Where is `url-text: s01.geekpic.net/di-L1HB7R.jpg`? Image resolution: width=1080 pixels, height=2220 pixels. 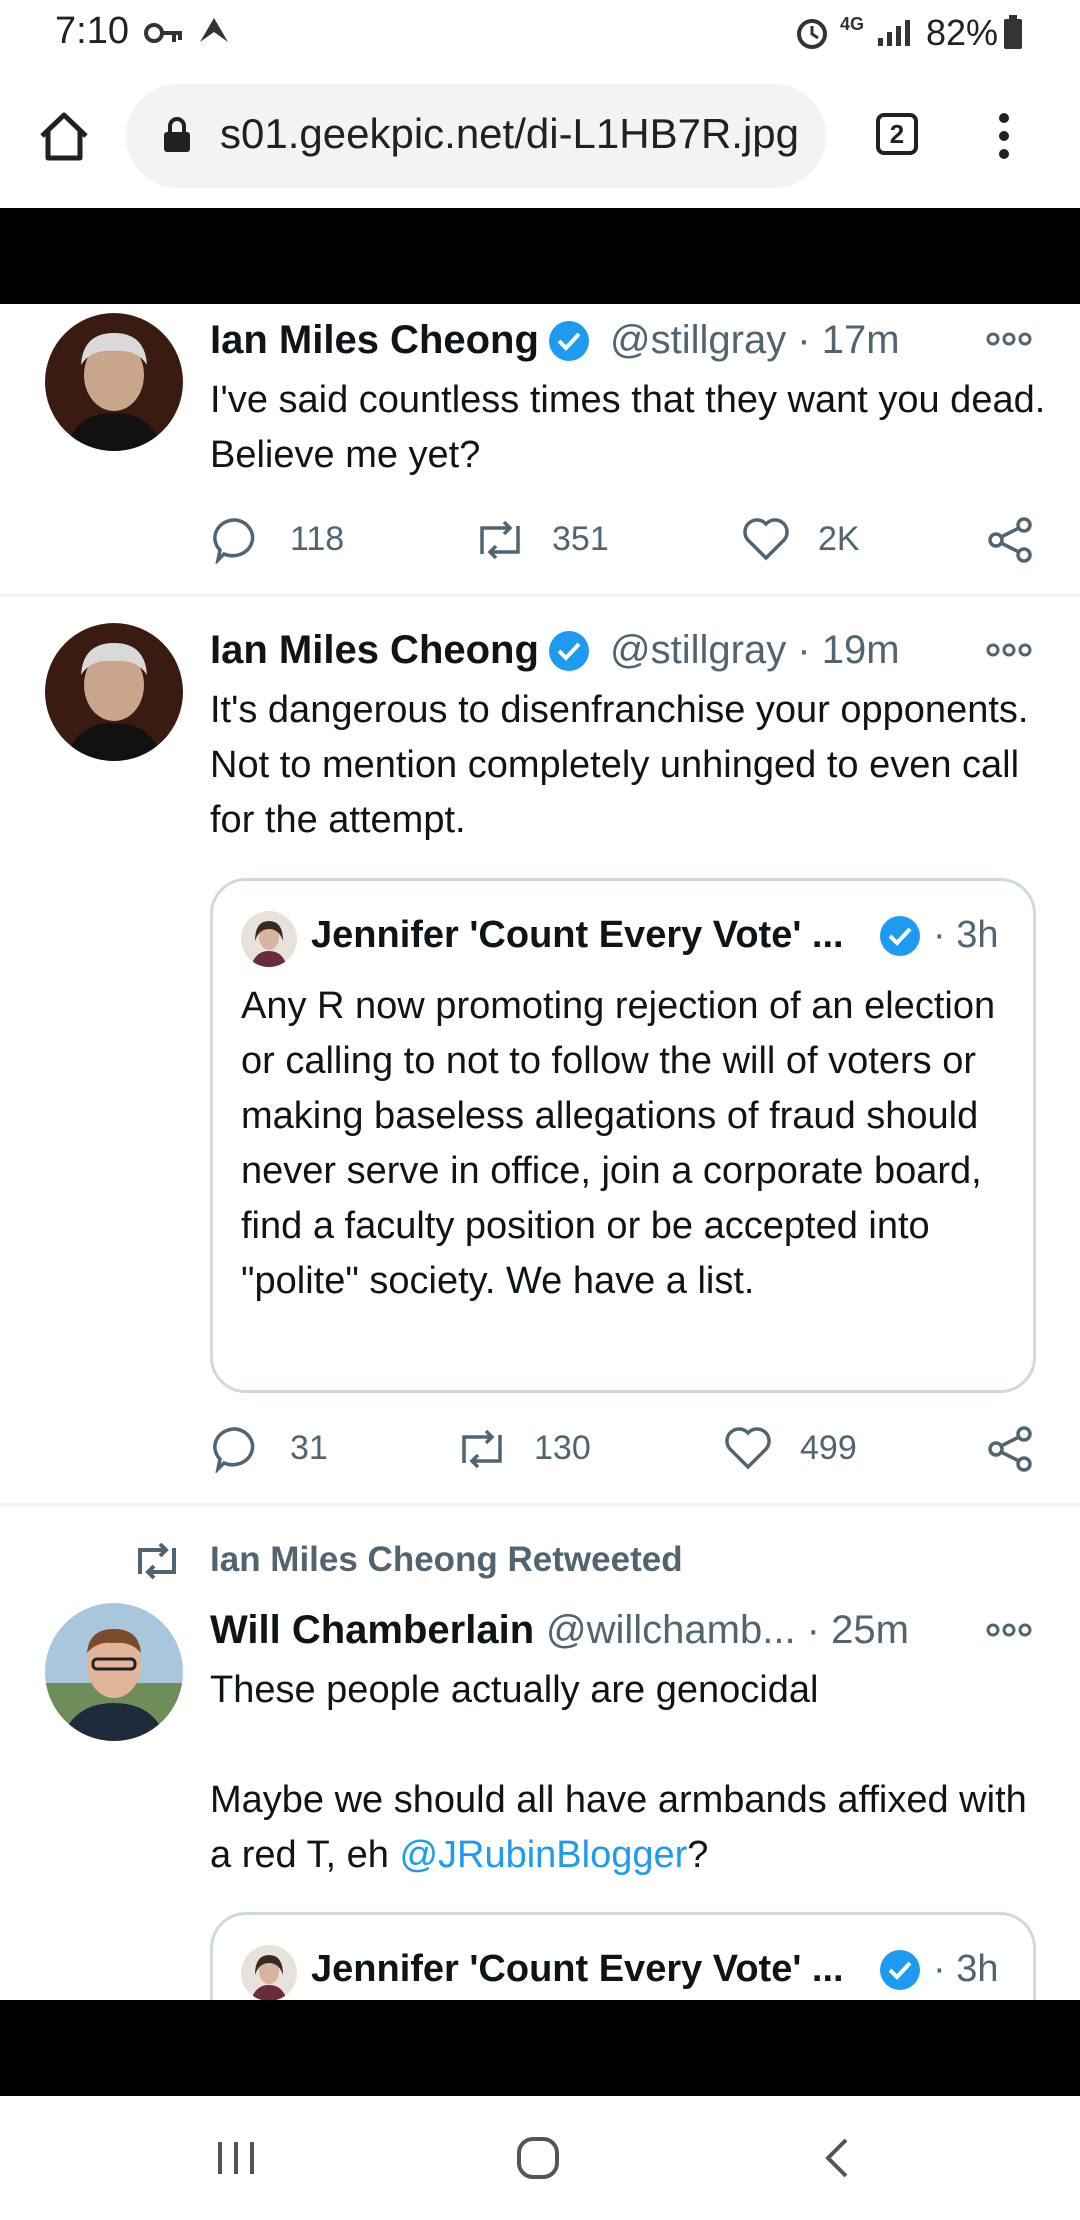 url-text: s01.geekpic.net/di-L1HB7R.jpg is located at coordinates (510, 133).